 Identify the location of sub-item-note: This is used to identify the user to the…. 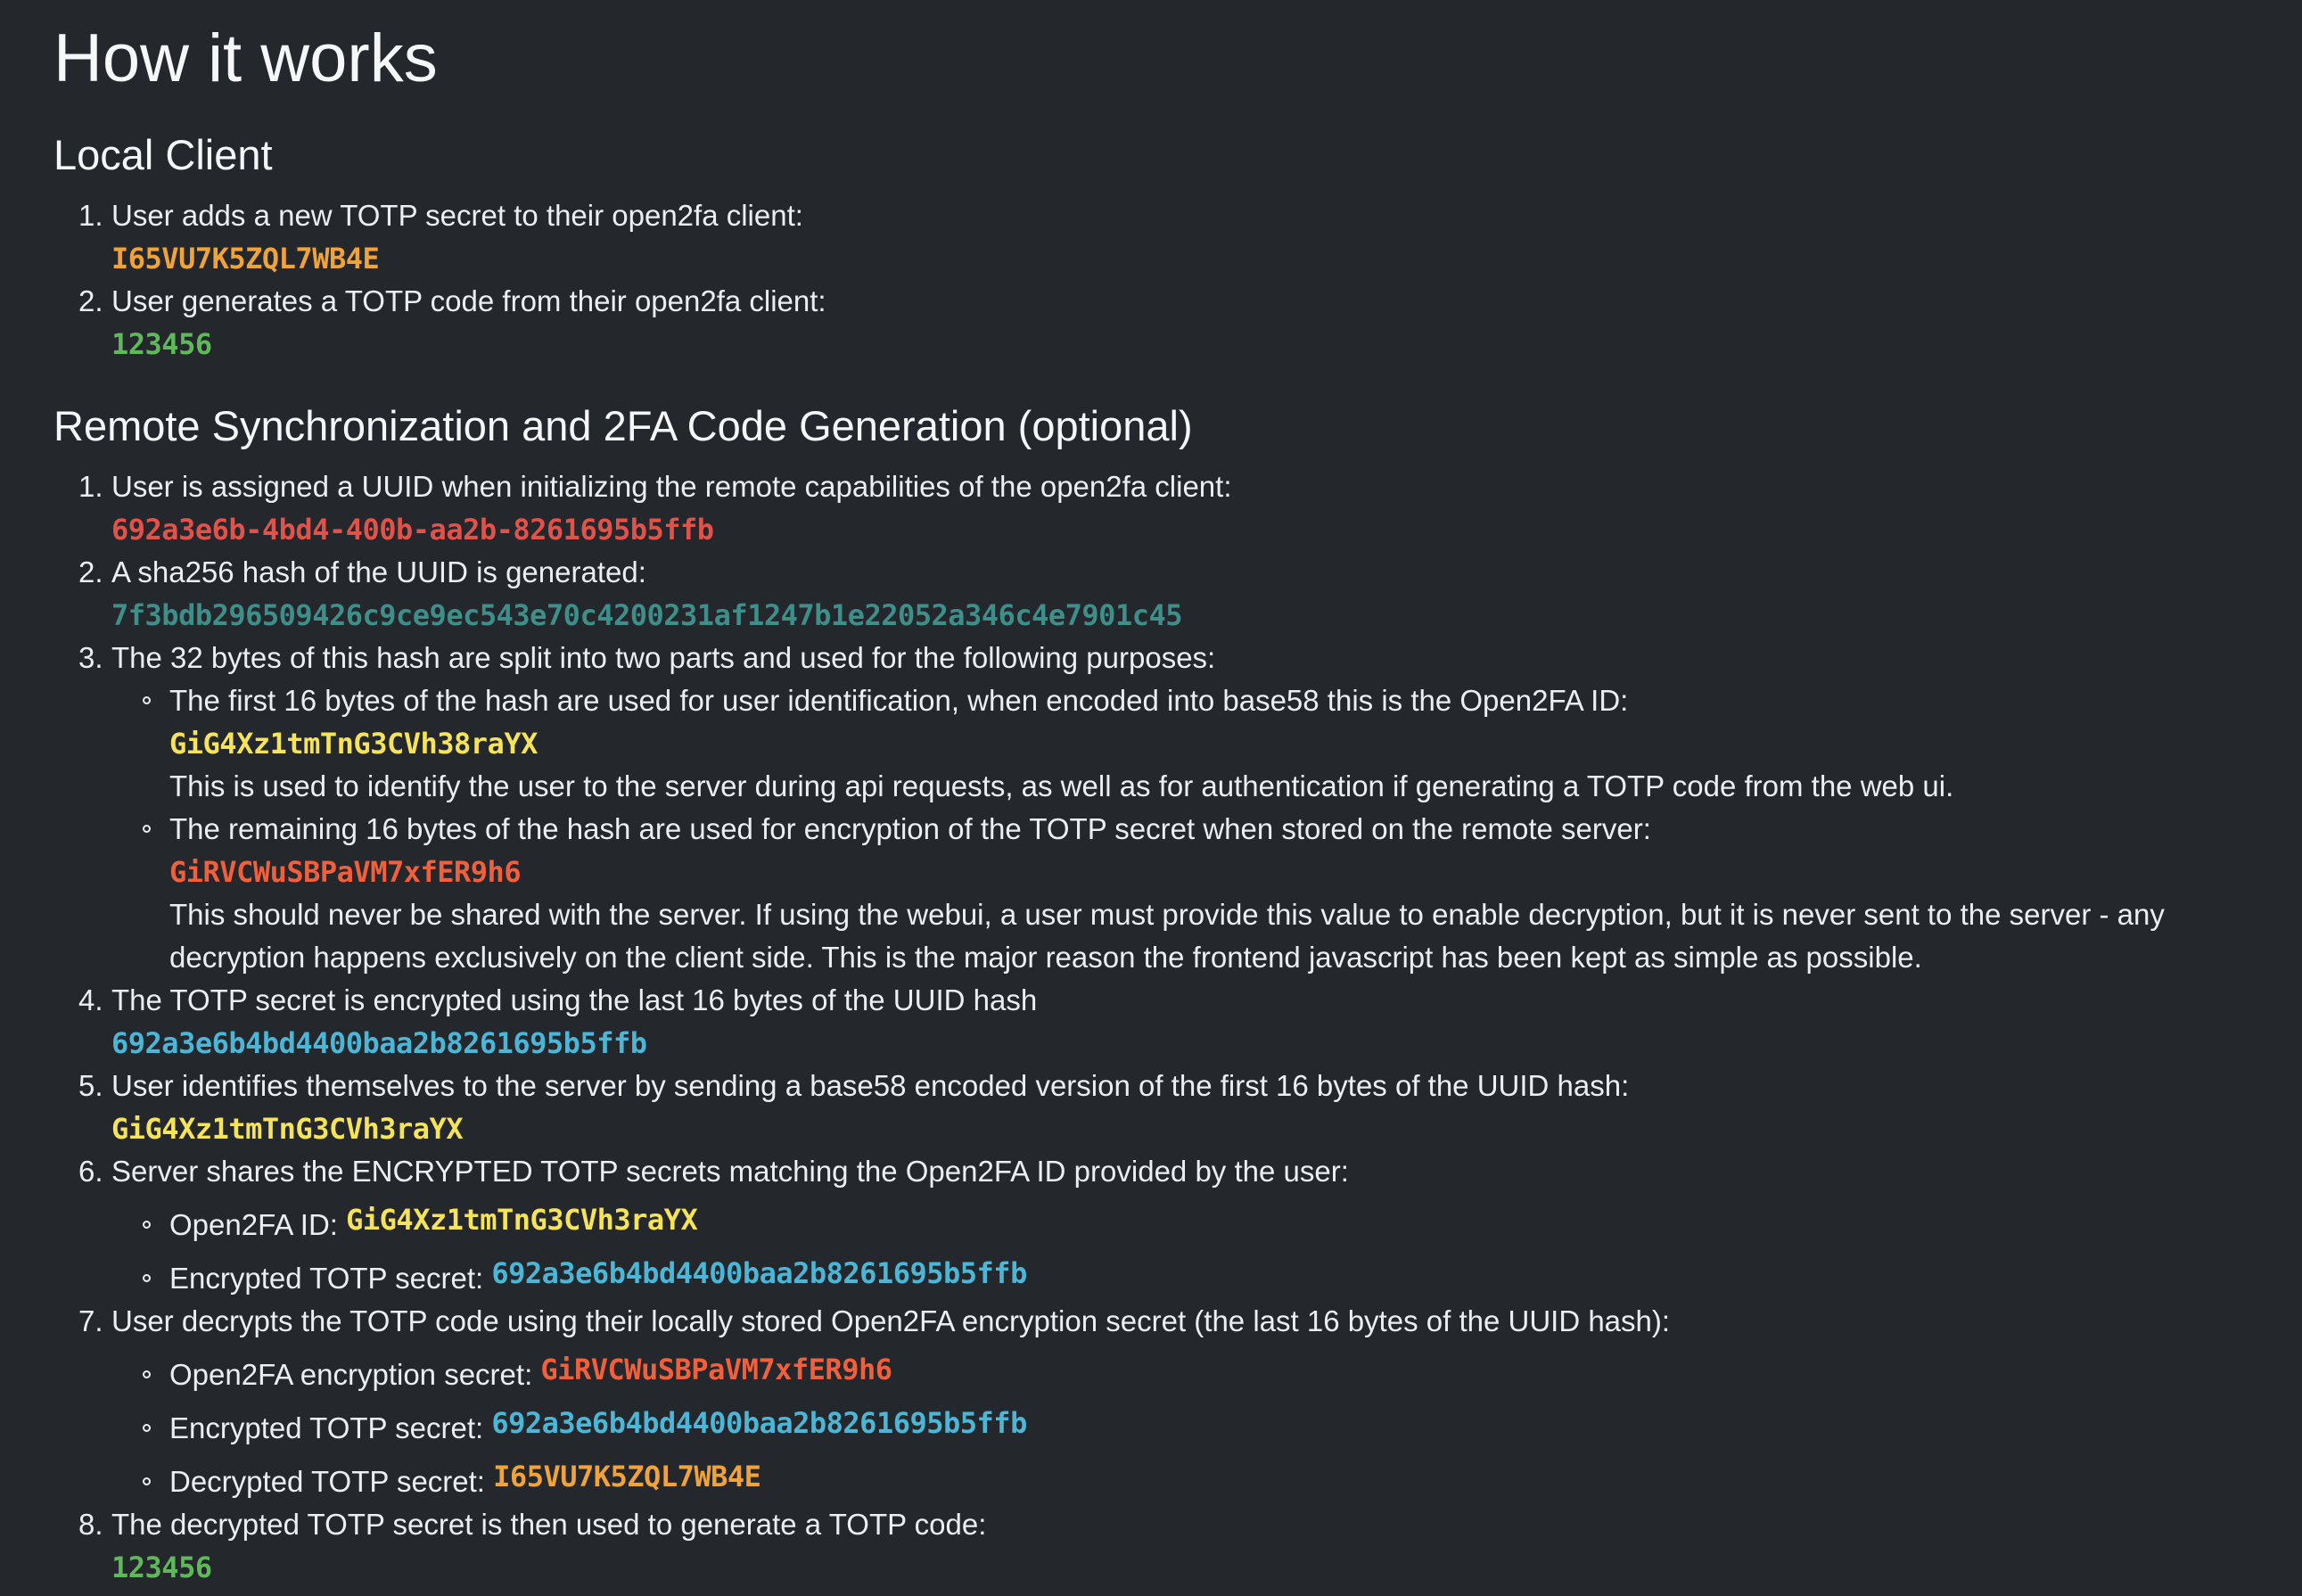
(1061, 785).